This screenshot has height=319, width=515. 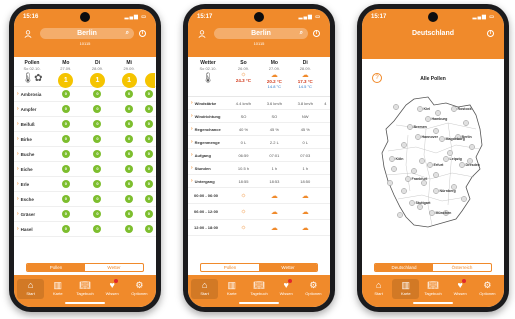 What do you see at coordinates (309, 17) in the screenshot?
I see `signal-battery-icon: ▂▄▆ ▭` at bounding box center [309, 17].